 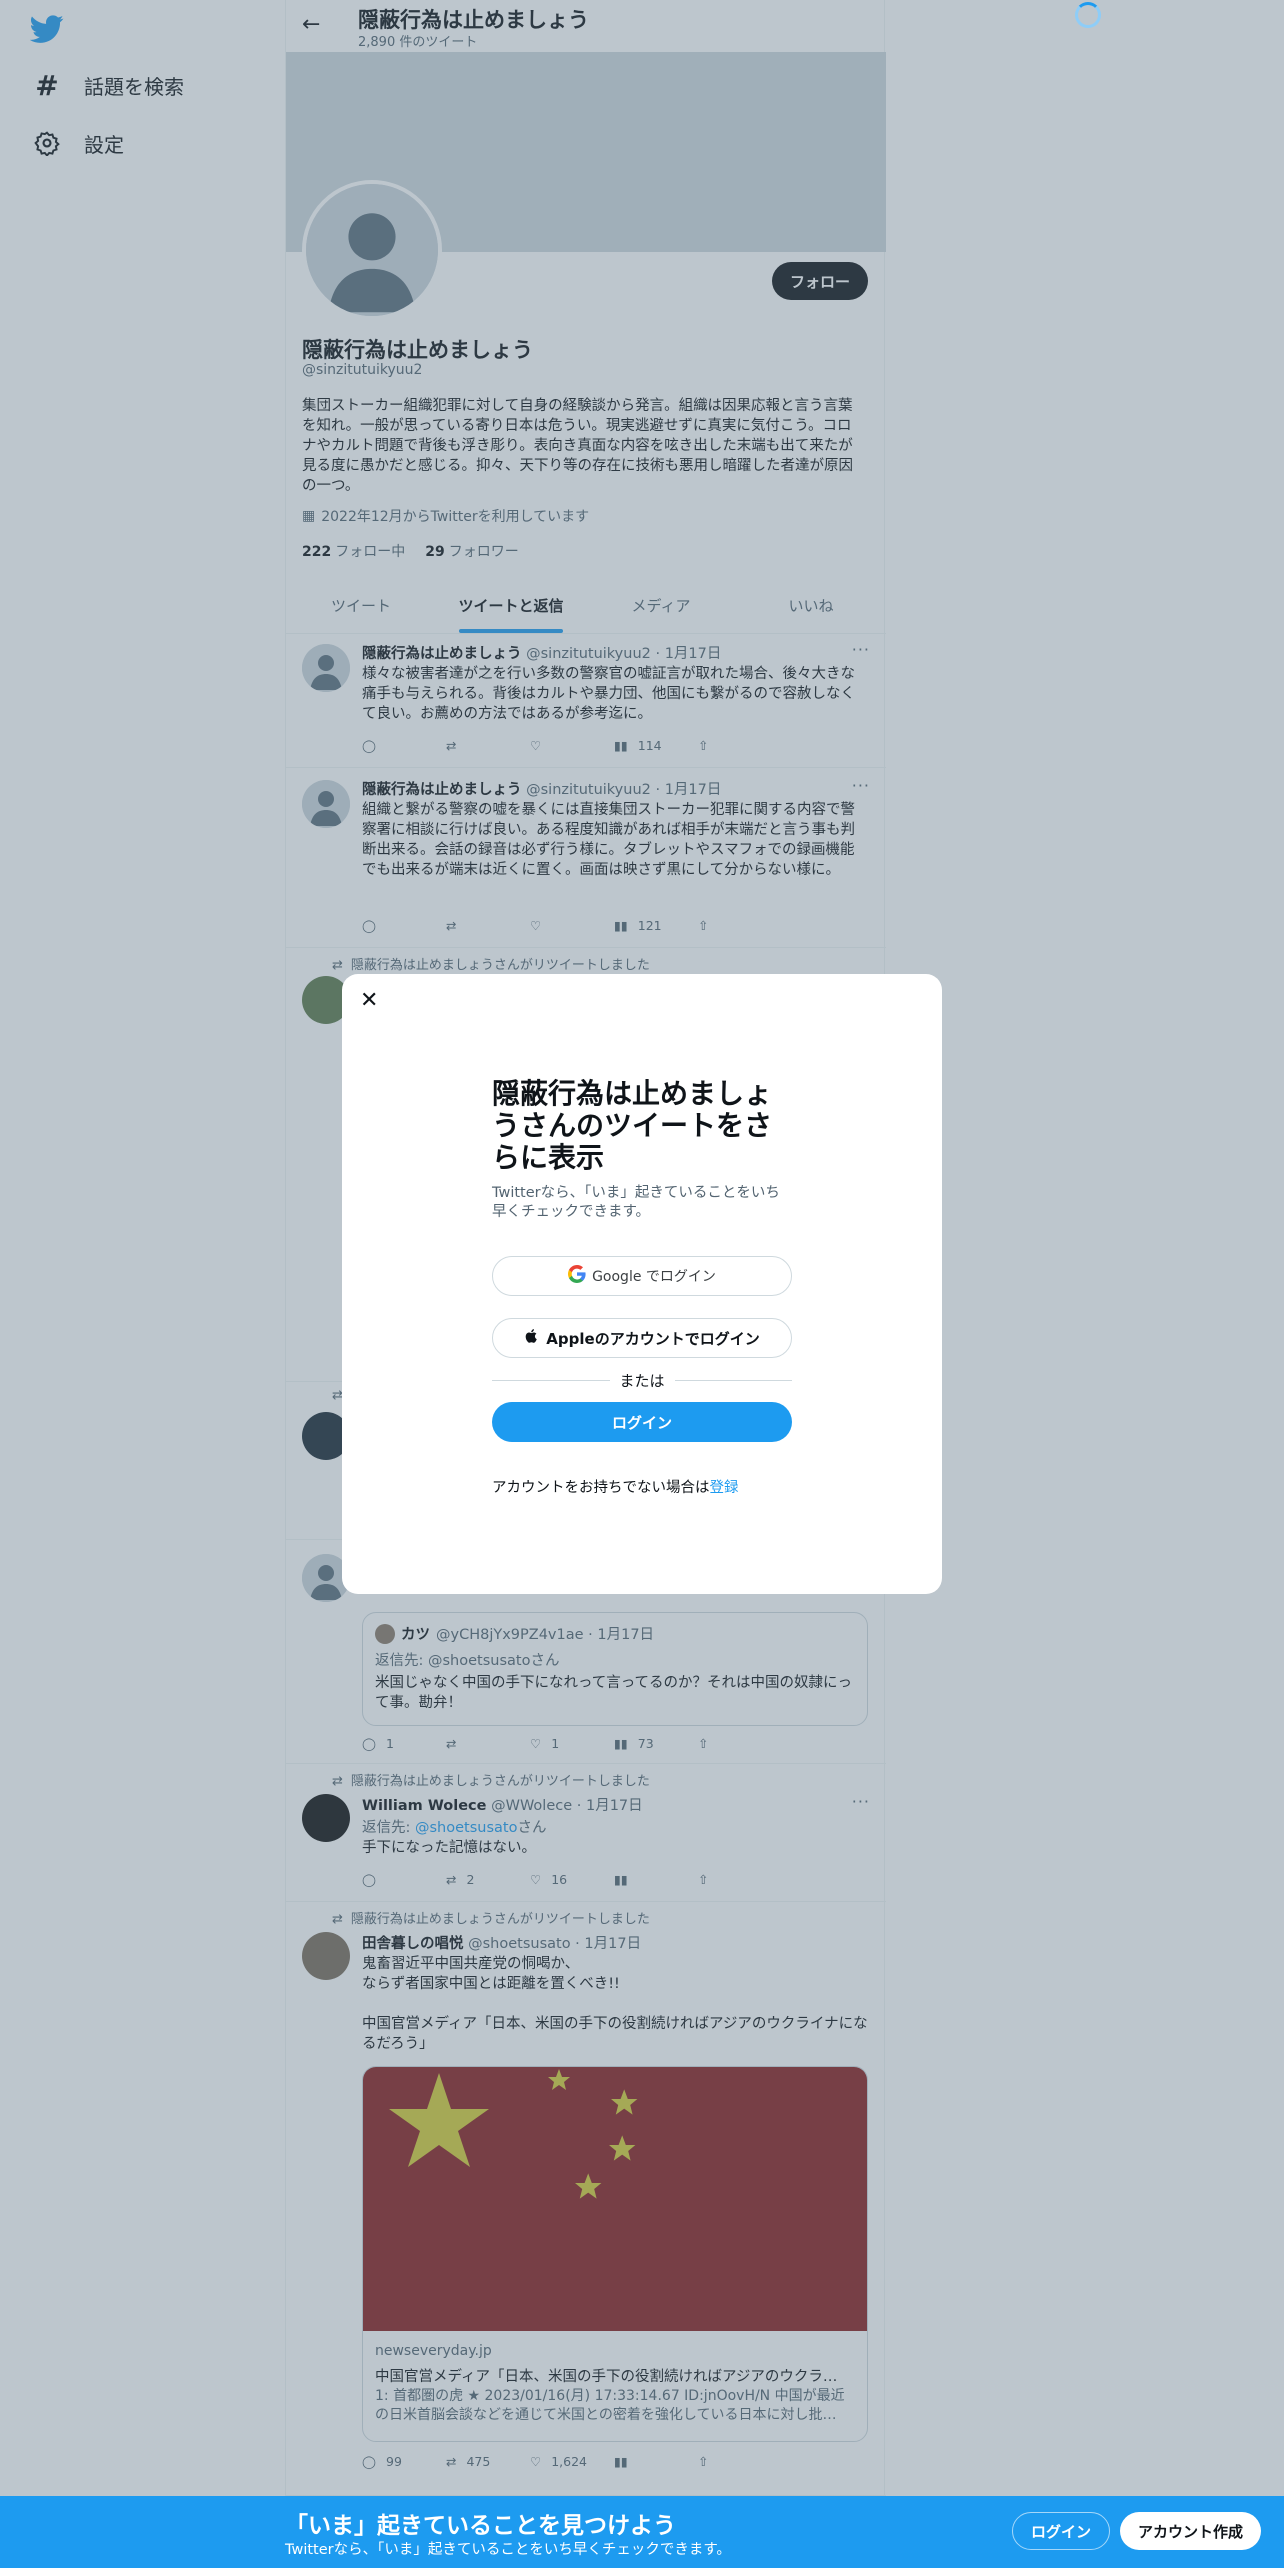 What do you see at coordinates (369, 1000) in the screenshot?
I see `close-icon: ✕` at bounding box center [369, 1000].